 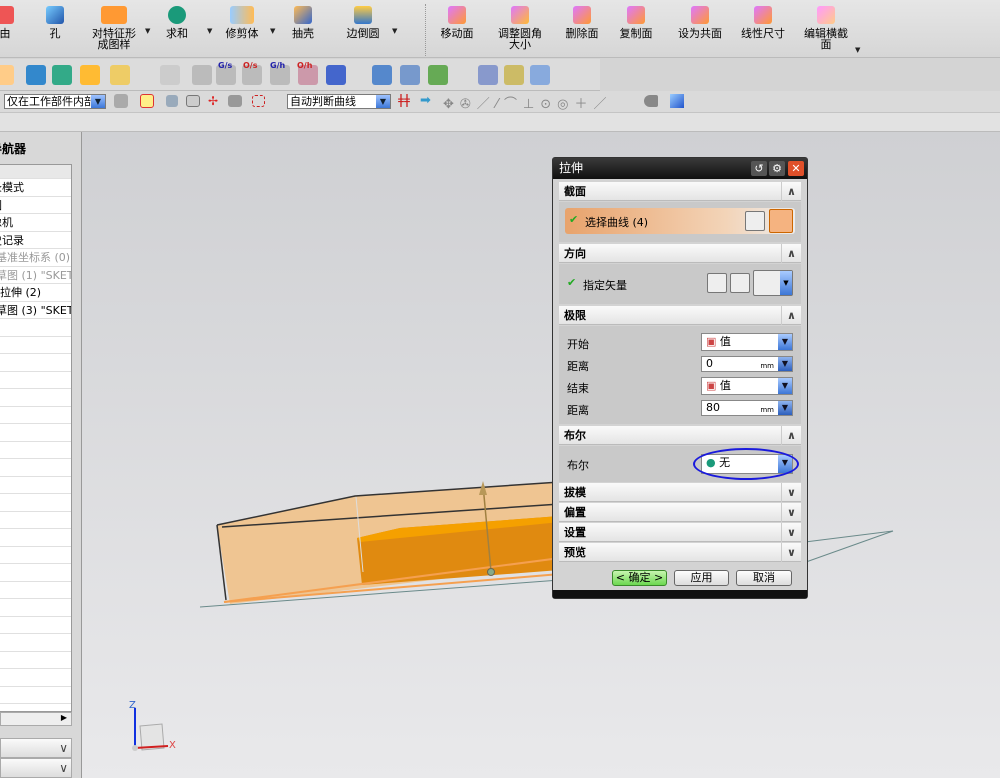 I want to click on section-header-limits: 极限 ∧, so click(x=680, y=315).